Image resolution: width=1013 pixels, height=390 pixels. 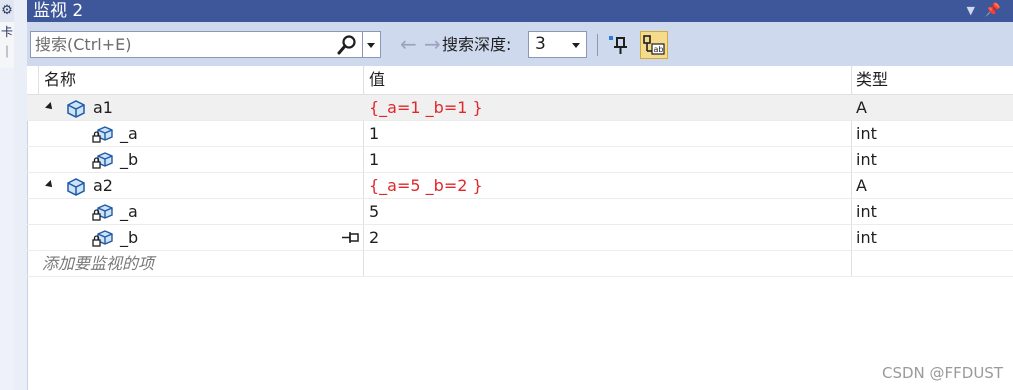 I want to click on row-value: {_a=5 _b=2 }, so click(x=426, y=186).